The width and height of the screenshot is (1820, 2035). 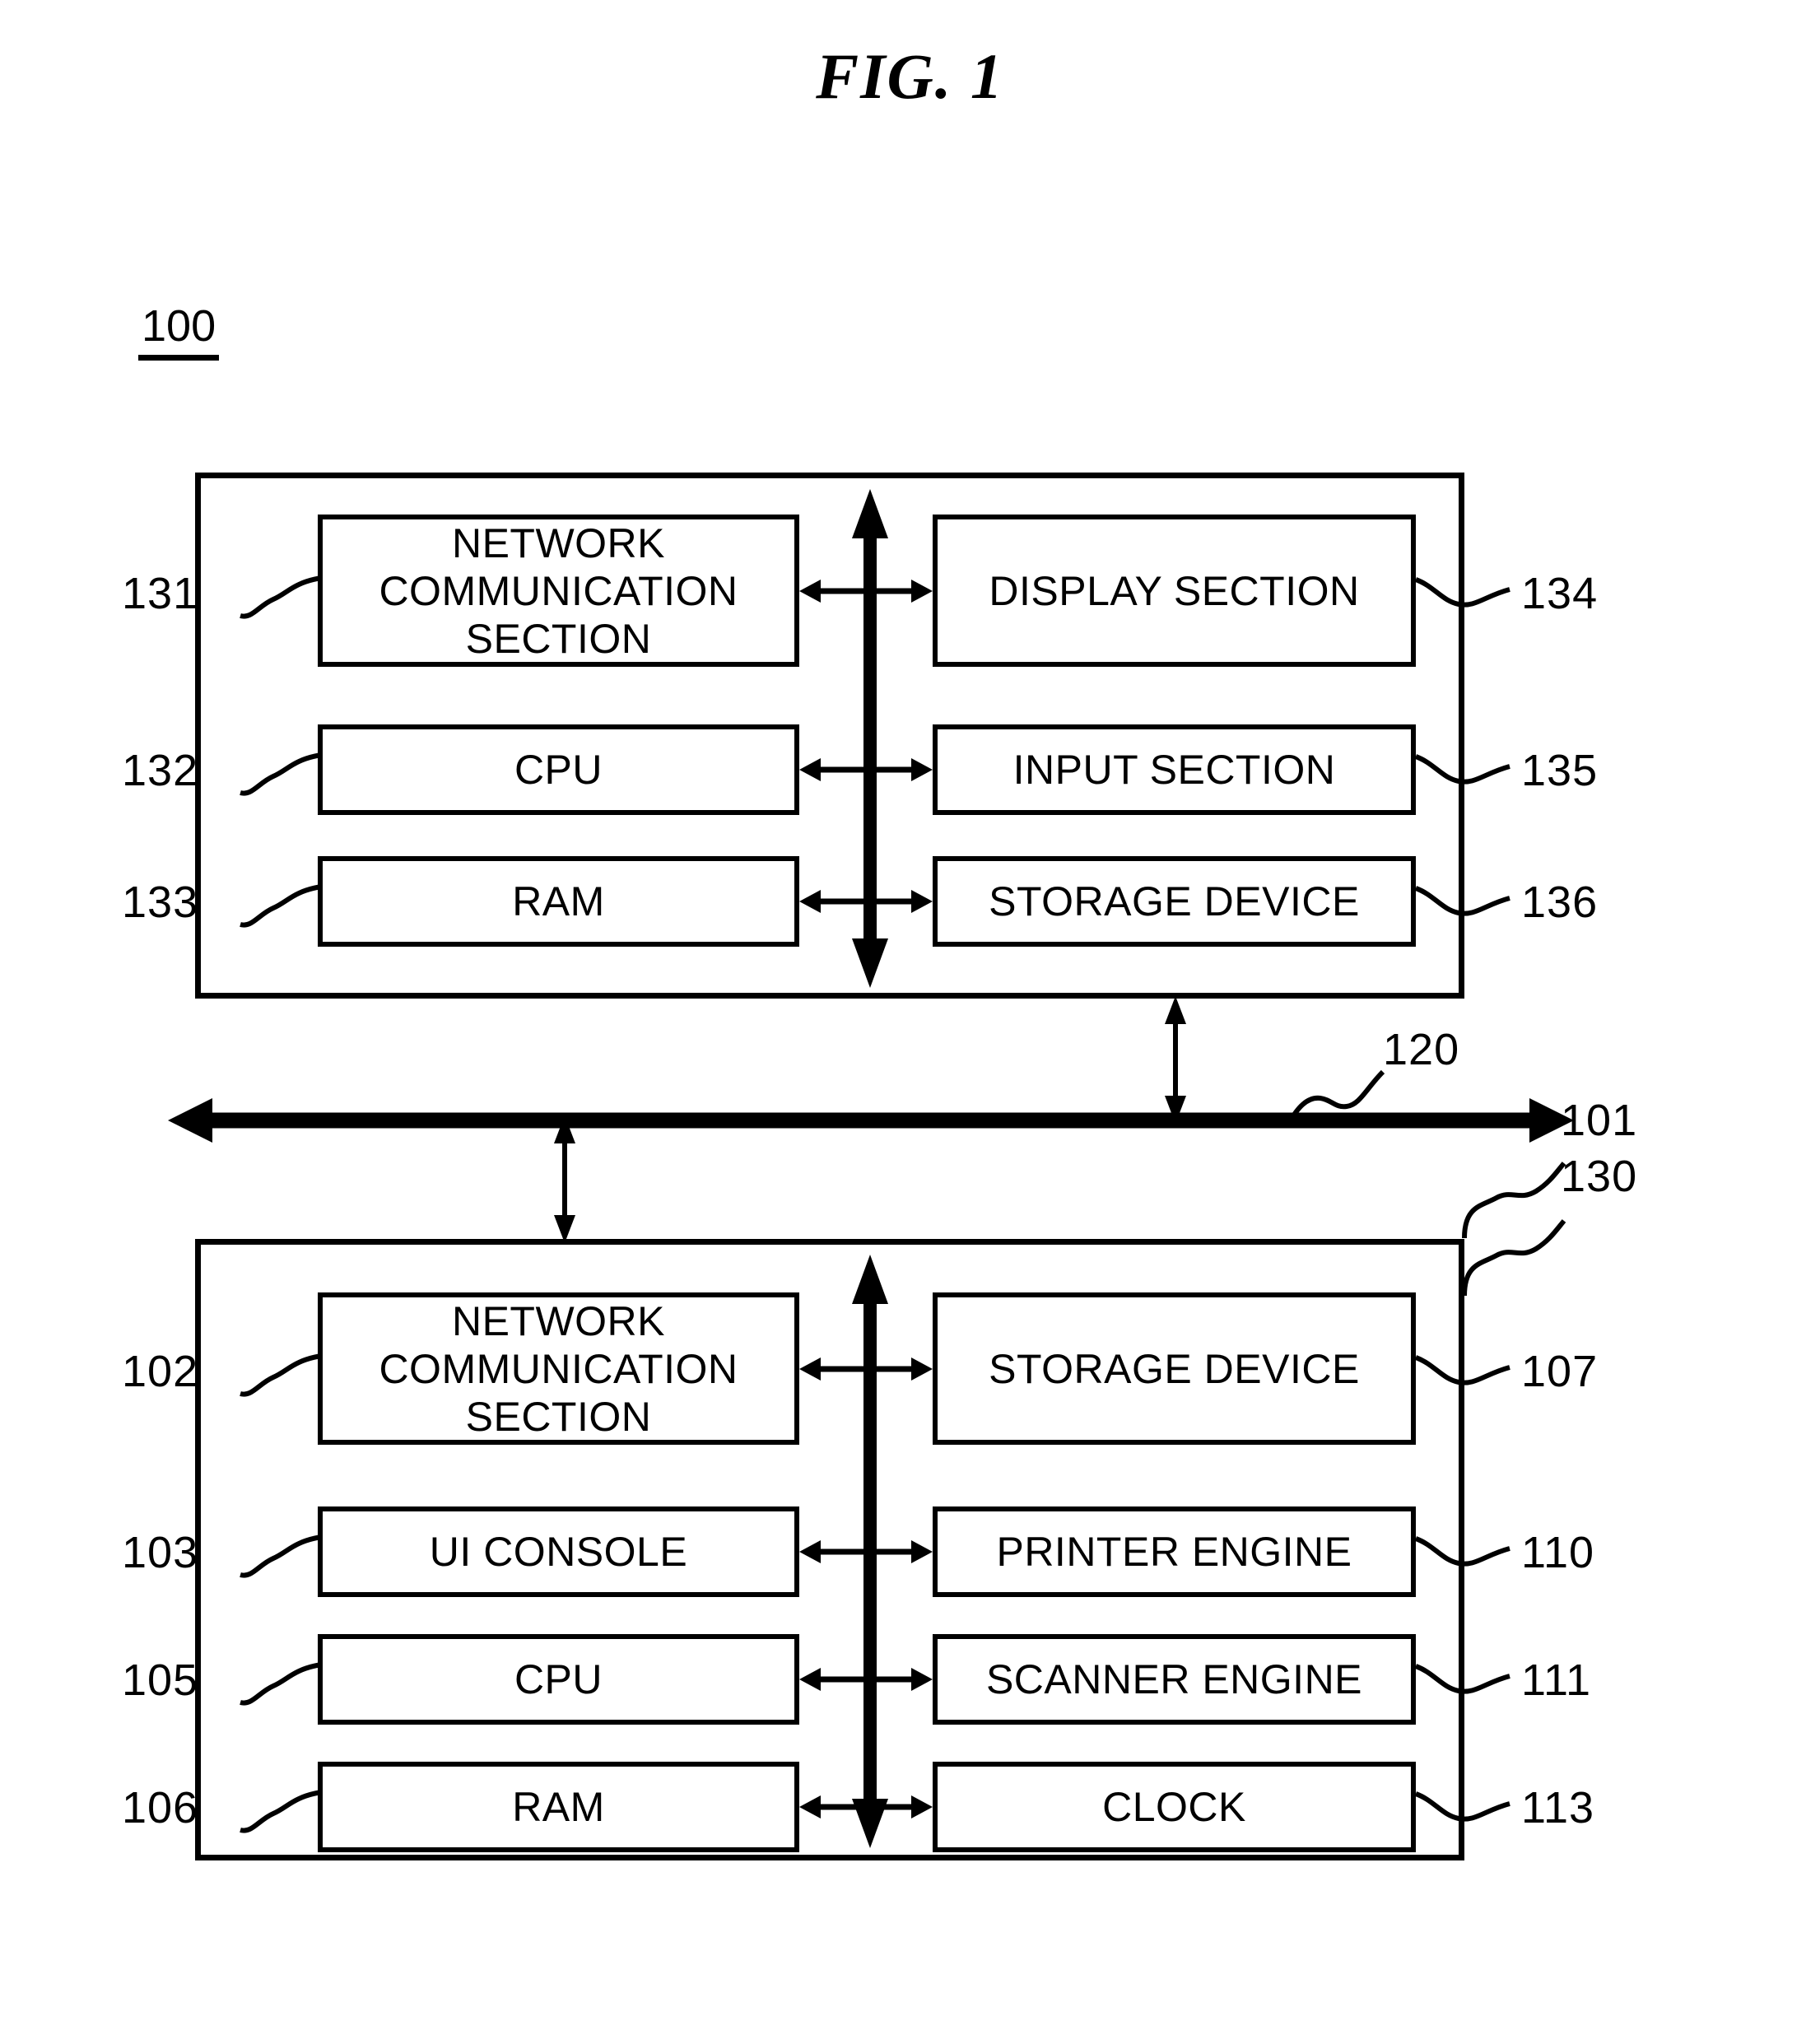 I want to click on unit-110: PRINTER ENGINE, so click(x=1174, y=1551).